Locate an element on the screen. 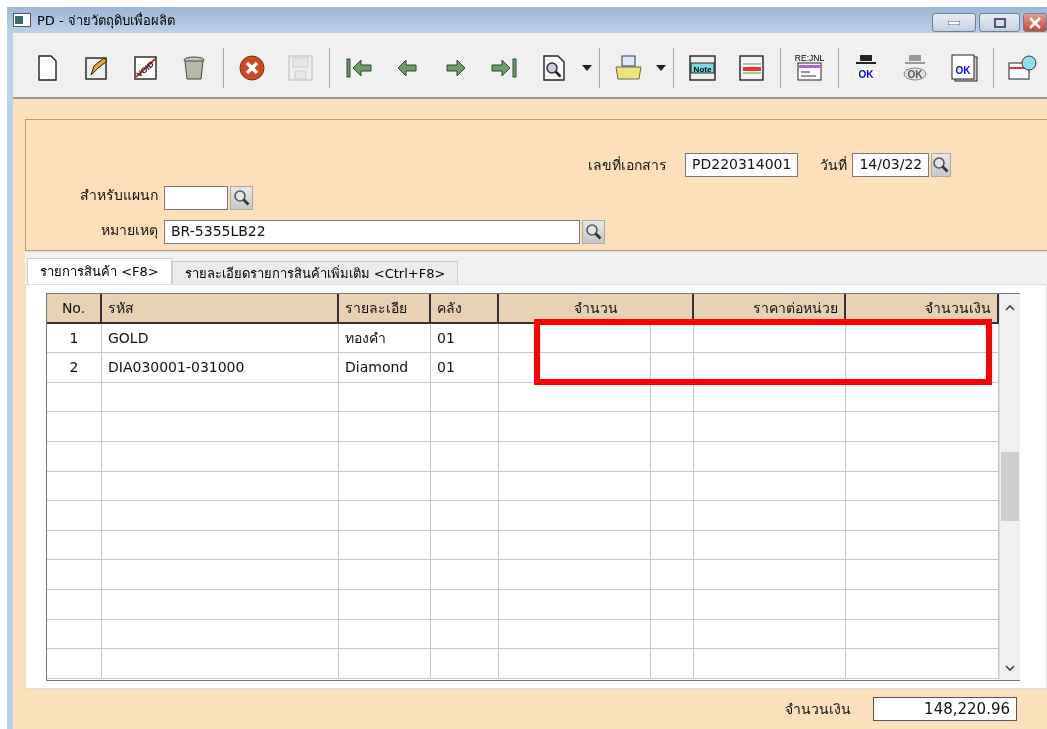 This screenshot has width=1047, height=729. table-cell: GOLD is located at coordinates (220, 338).